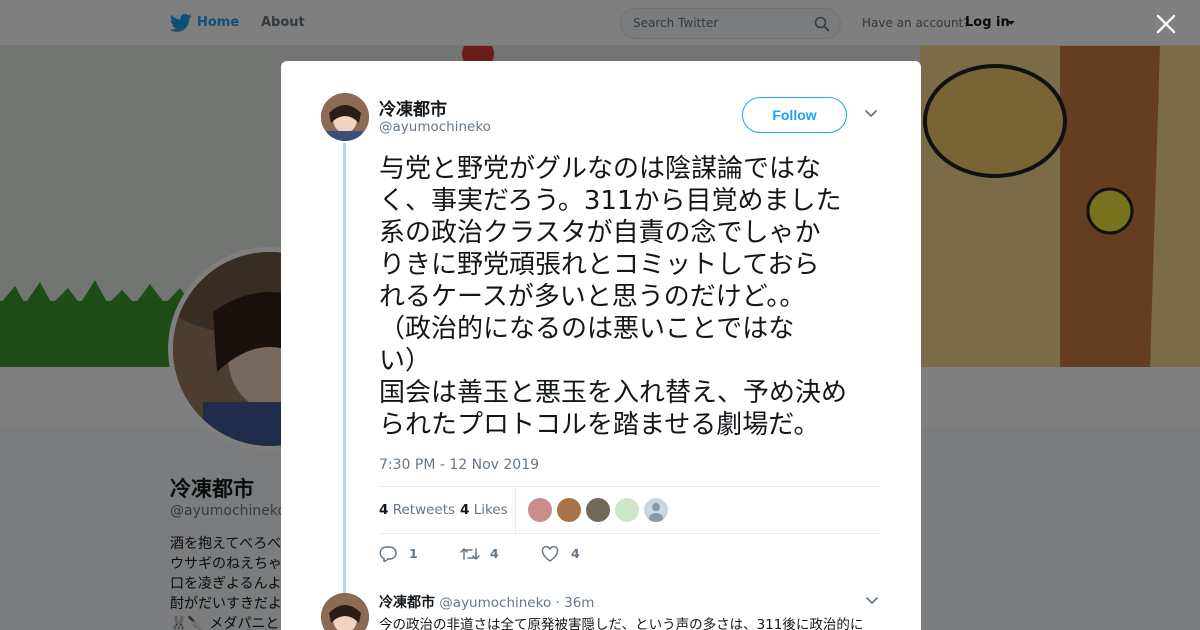  I want to click on likes-label: Likes, so click(490, 510).